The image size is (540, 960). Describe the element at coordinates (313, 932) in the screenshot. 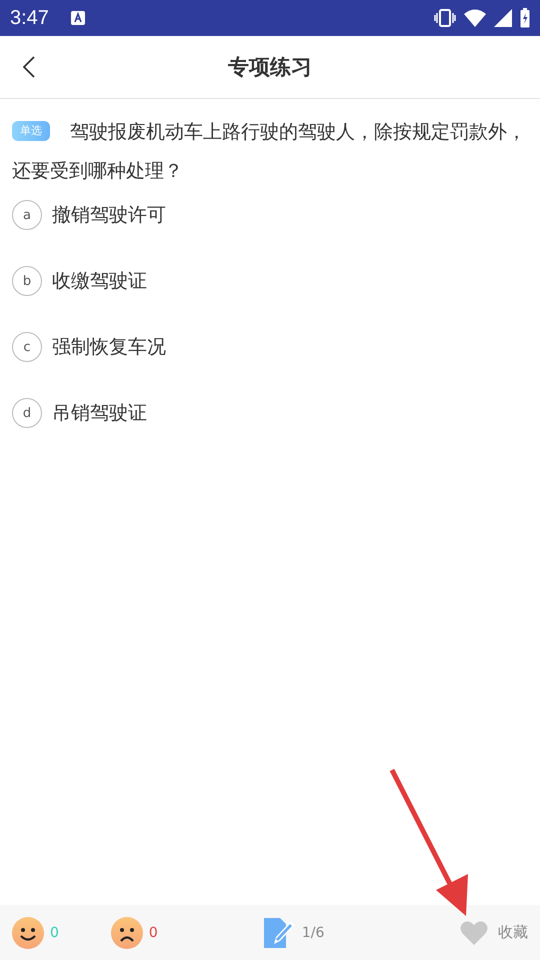

I see `progress-count: 1/6` at that location.